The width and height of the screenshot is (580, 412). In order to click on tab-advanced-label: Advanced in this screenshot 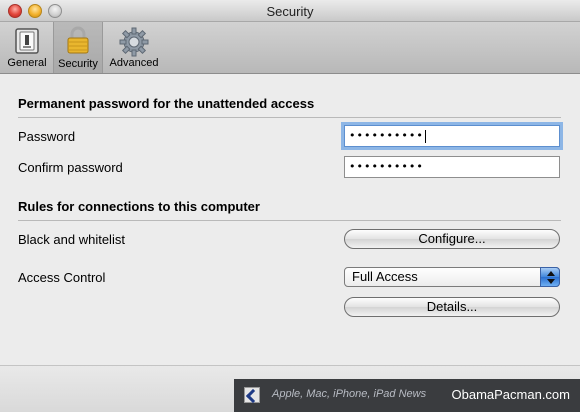, I will do `click(134, 63)`.